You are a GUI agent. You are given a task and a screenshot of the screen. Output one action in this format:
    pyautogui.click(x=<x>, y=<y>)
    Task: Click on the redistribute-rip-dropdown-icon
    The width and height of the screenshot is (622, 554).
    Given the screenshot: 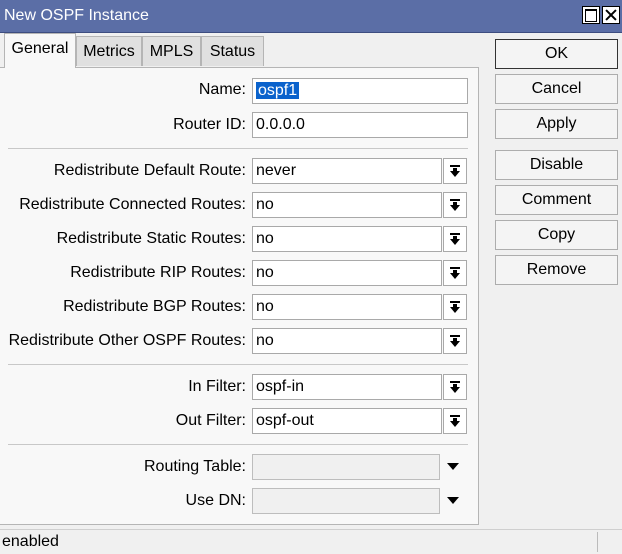 What is the action you would take?
    pyautogui.click(x=455, y=273)
    